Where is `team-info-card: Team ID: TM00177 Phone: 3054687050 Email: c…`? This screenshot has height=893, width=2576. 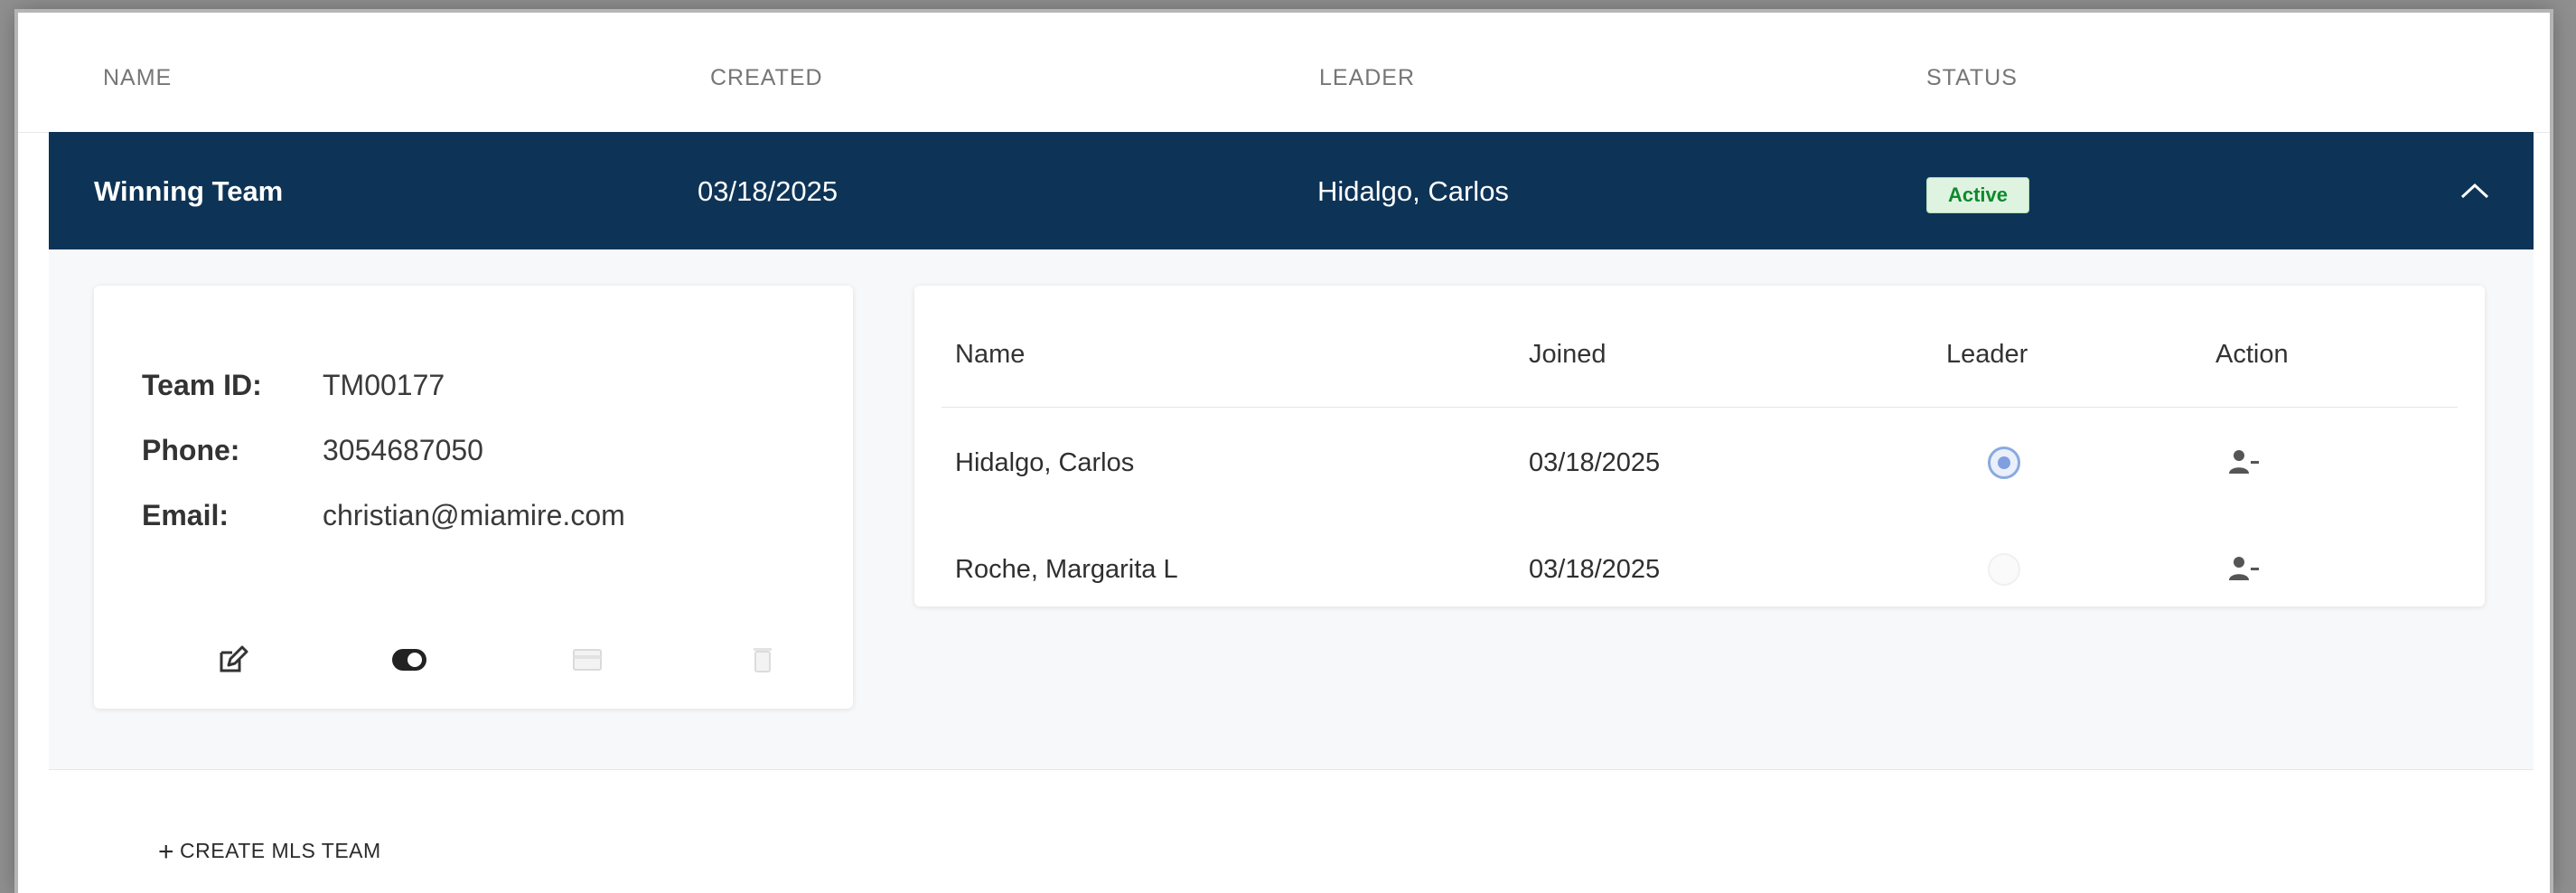
team-info-card: Team ID: TM00177 Phone: 3054687050 Email: c… is located at coordinates (473, 498).